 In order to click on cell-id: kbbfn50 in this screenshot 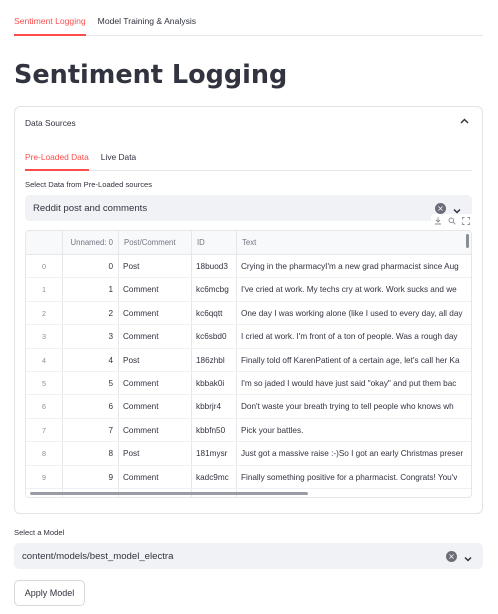, I will do `click(211, 430)`.